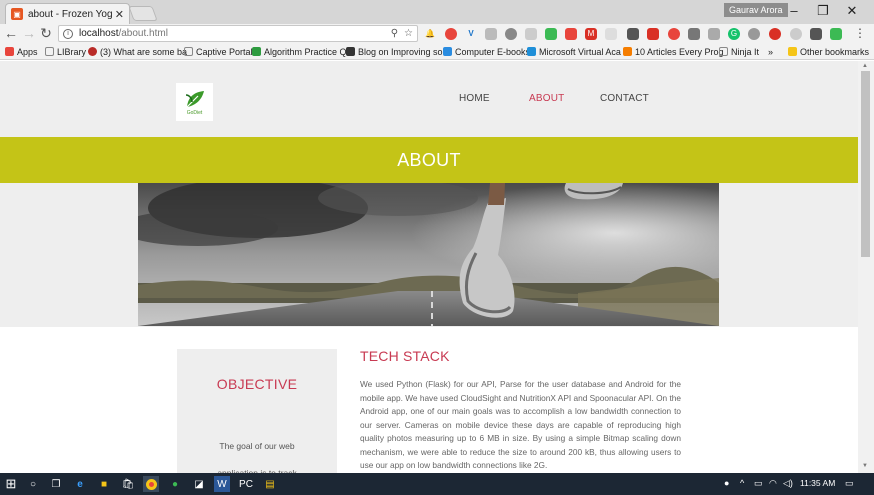 Image resolution: width=874 pixels, height=495 pixels. I want to click on page-scrollbar: ▲ ▼, so click(866, 267).